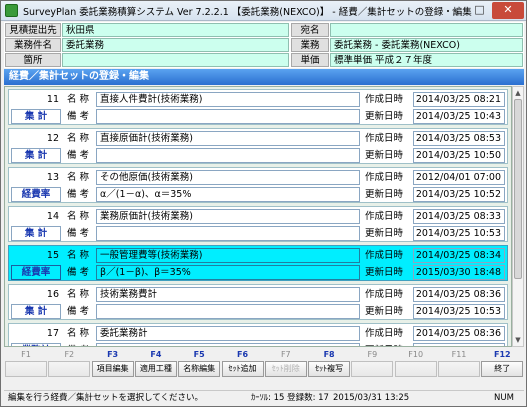 This screenshot has height=407, width=527. I want to click on minimize-button: –, so click(454, 10).